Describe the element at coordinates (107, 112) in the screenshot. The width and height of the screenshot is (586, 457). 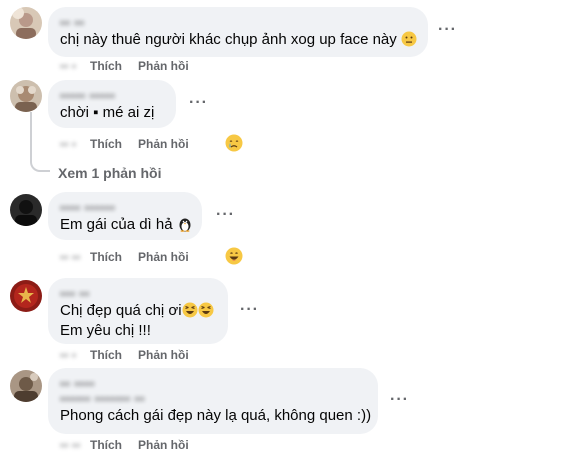
I see `comment-text: chời ▪ mé ai zị` at that location.